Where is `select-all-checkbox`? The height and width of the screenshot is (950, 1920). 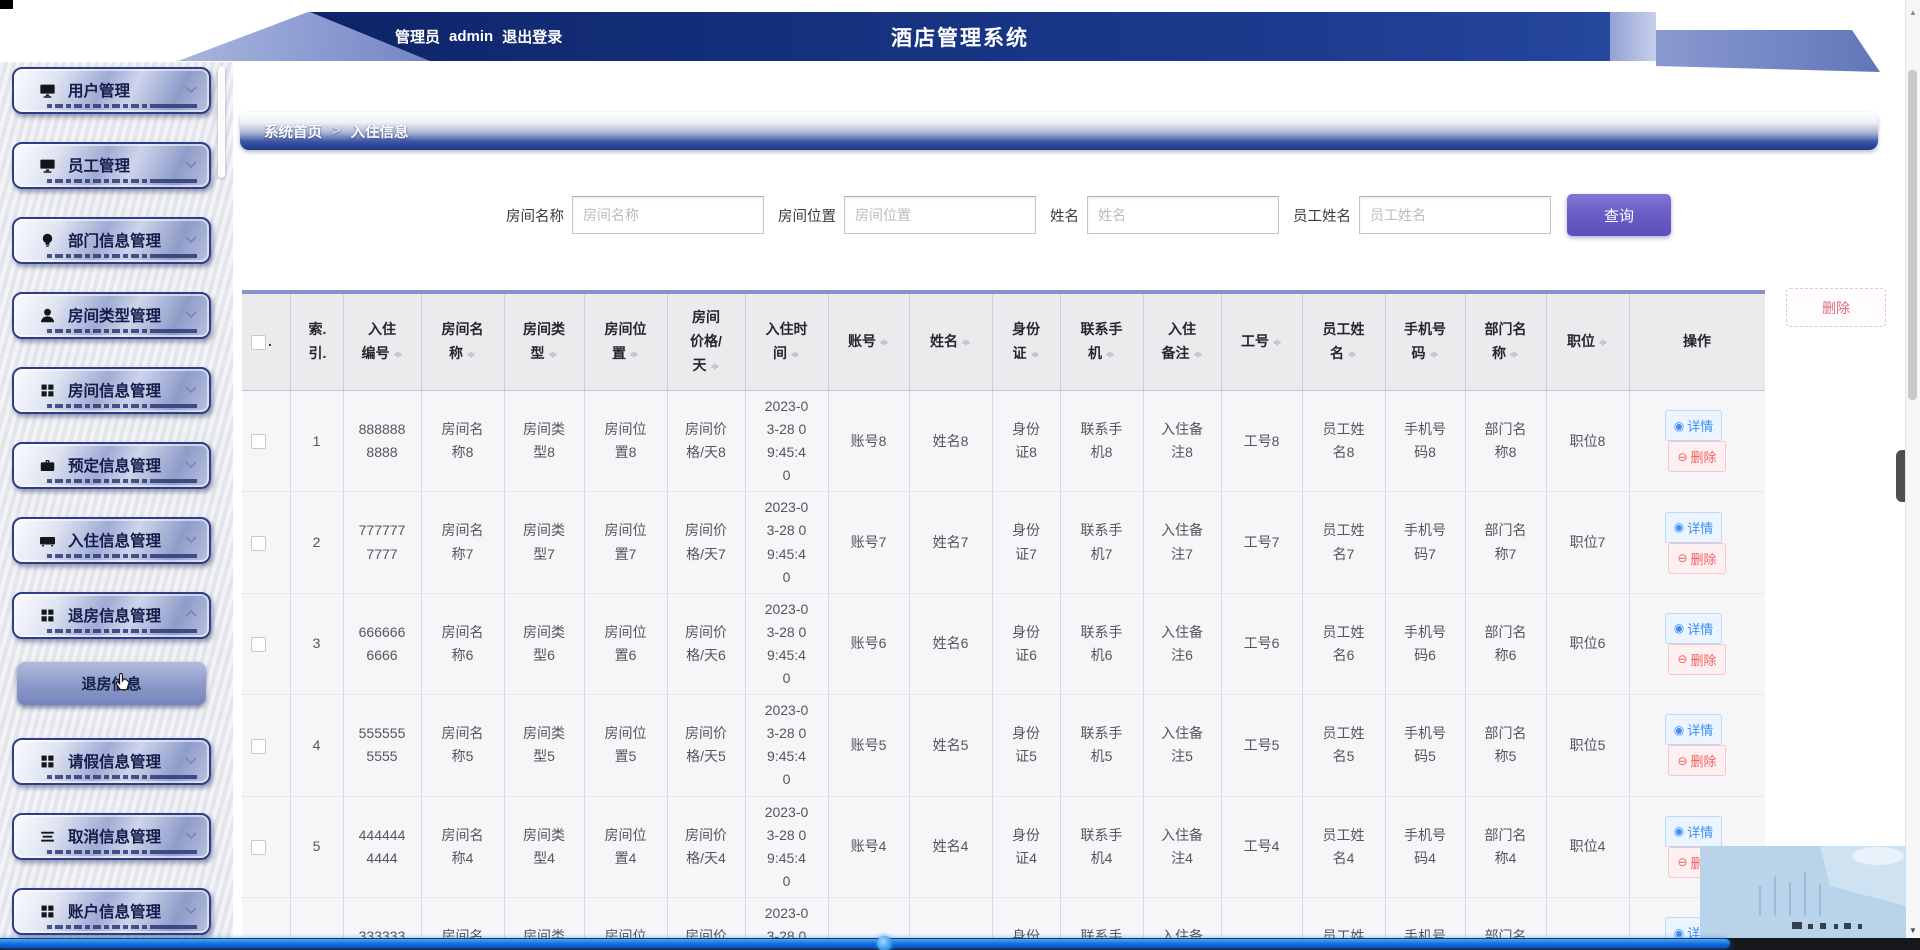
select-all-checkbox is located at coordinates (258, 342).